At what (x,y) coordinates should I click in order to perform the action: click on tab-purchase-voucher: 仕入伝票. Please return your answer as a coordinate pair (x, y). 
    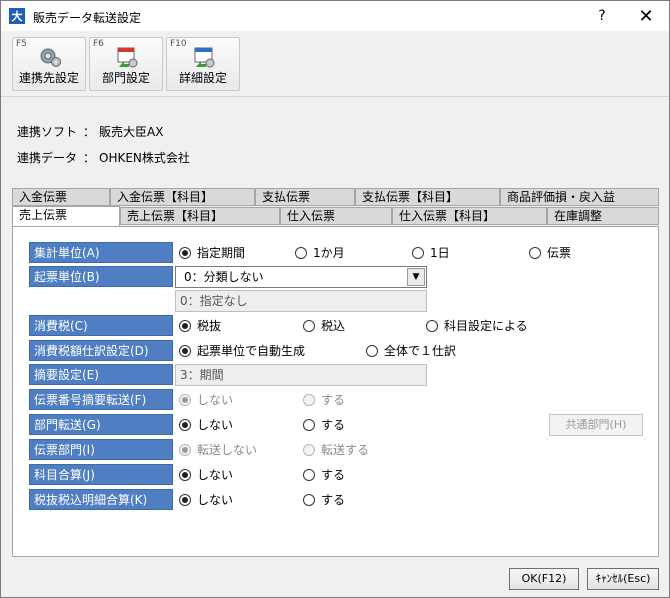
    Looking at the image, I should click on (336, 216).